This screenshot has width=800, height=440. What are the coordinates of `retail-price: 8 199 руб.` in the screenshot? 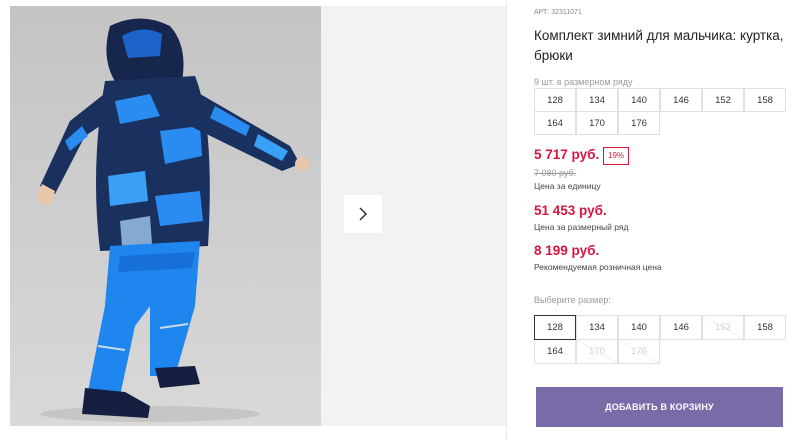 It's located at (567, 250).